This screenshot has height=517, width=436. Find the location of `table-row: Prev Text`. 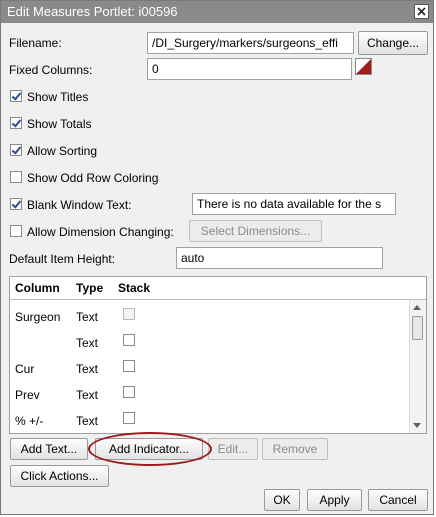

table-row: Prev Text is located at coordinates (210, 395).